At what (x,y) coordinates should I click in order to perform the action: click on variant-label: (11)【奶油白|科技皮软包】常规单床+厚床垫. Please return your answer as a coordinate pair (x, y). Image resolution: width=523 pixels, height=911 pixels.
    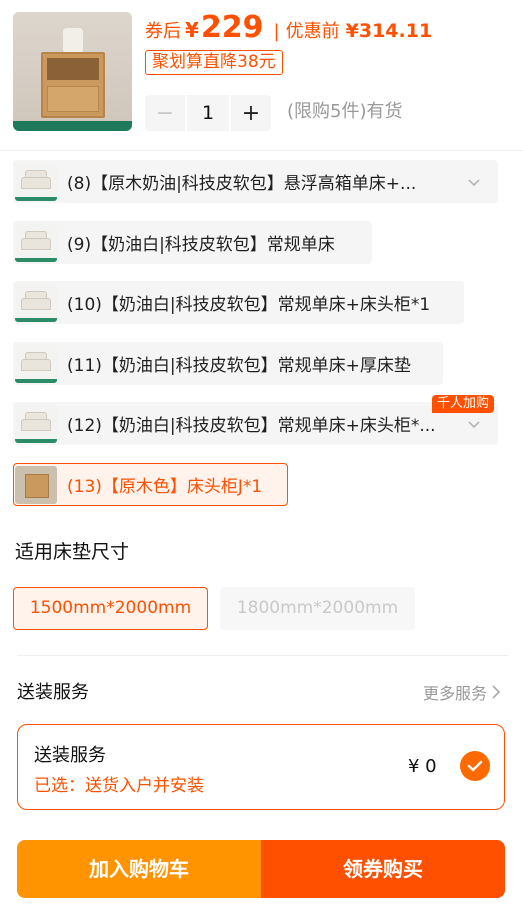
    Looking at the image, I should click on (239, 366).